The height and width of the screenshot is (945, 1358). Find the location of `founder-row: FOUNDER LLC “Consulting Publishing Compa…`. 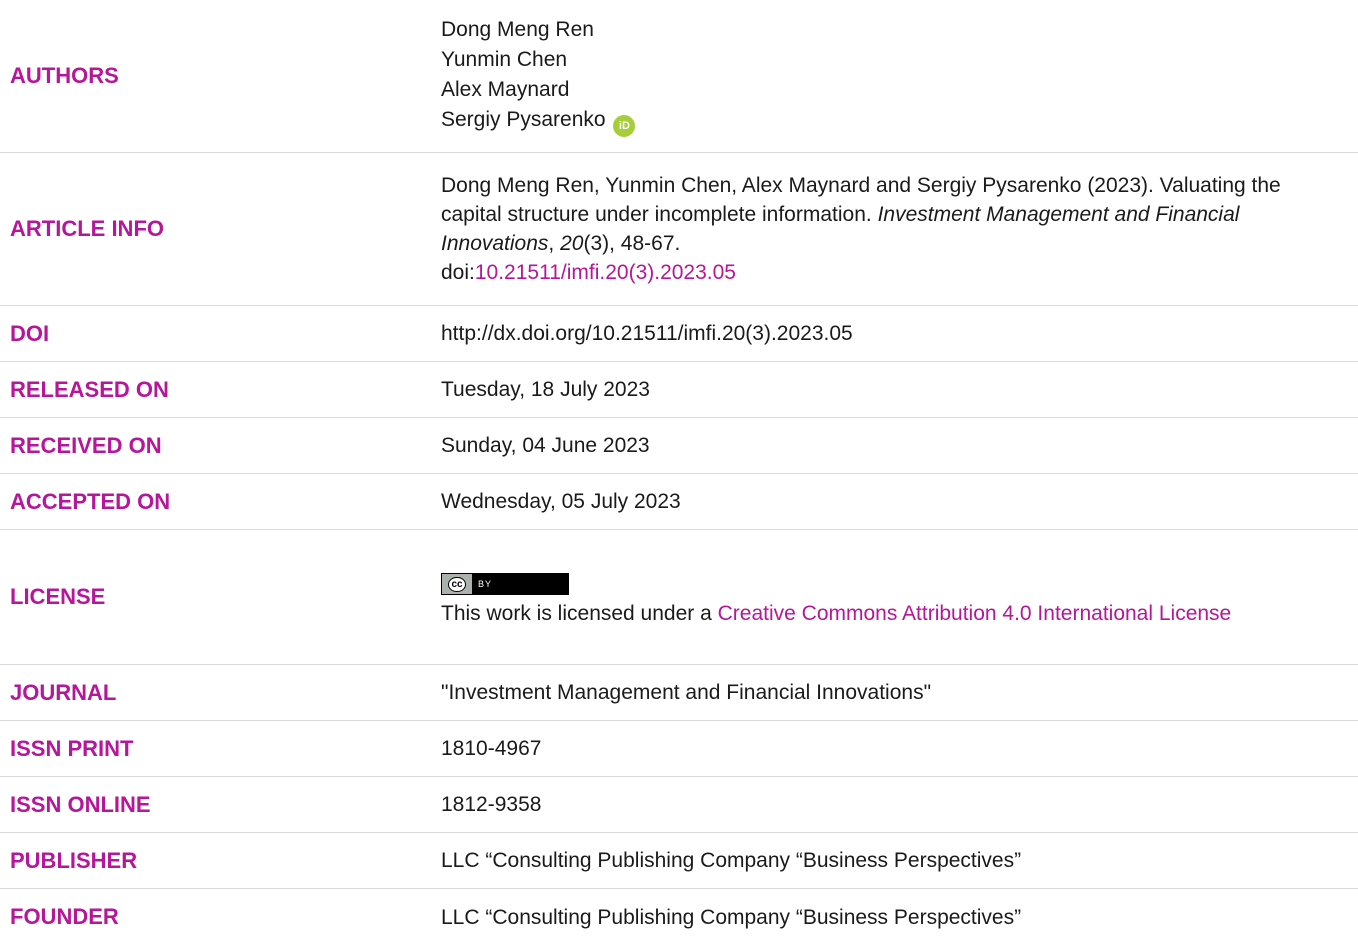

founder-row: FOUNDER LLC “Consulting Publishing Compa… is located at coordinates (679, 917).